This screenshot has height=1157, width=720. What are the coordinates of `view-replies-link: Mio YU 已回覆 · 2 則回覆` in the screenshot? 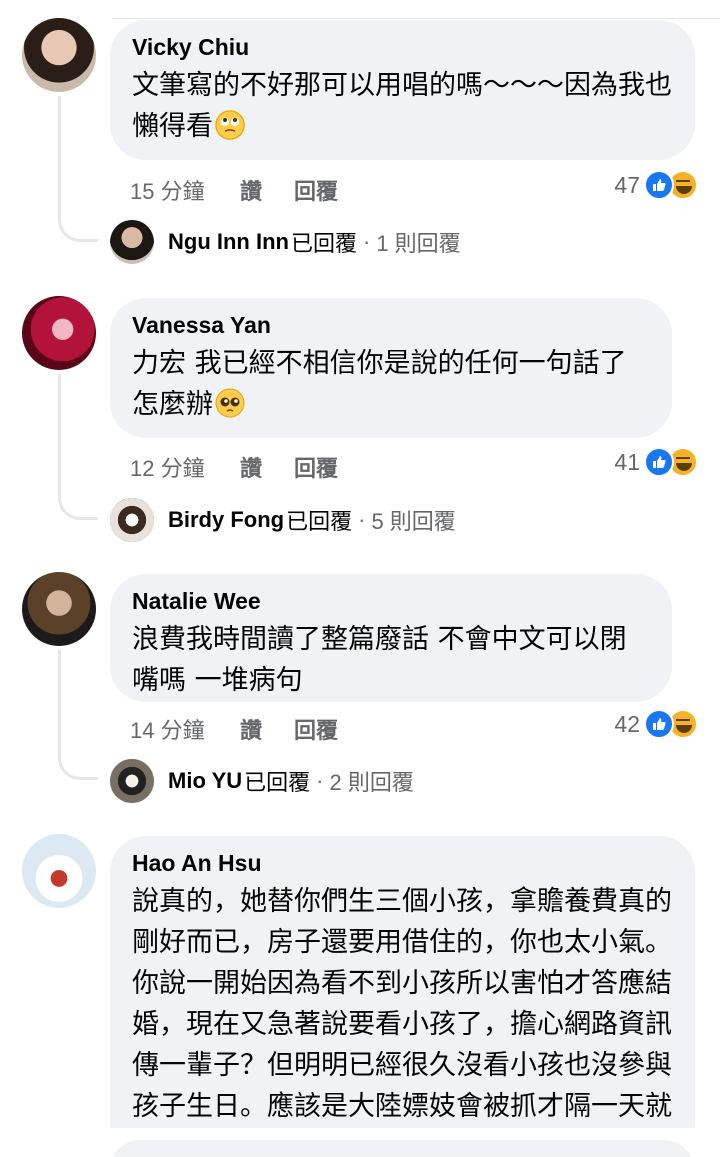 It's located at (262, 781).